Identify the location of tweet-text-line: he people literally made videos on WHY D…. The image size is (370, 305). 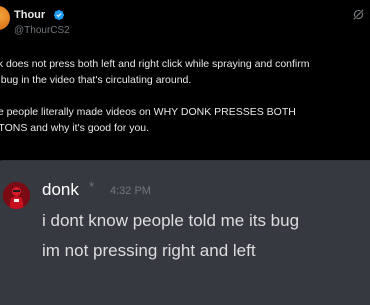
(148, 112).